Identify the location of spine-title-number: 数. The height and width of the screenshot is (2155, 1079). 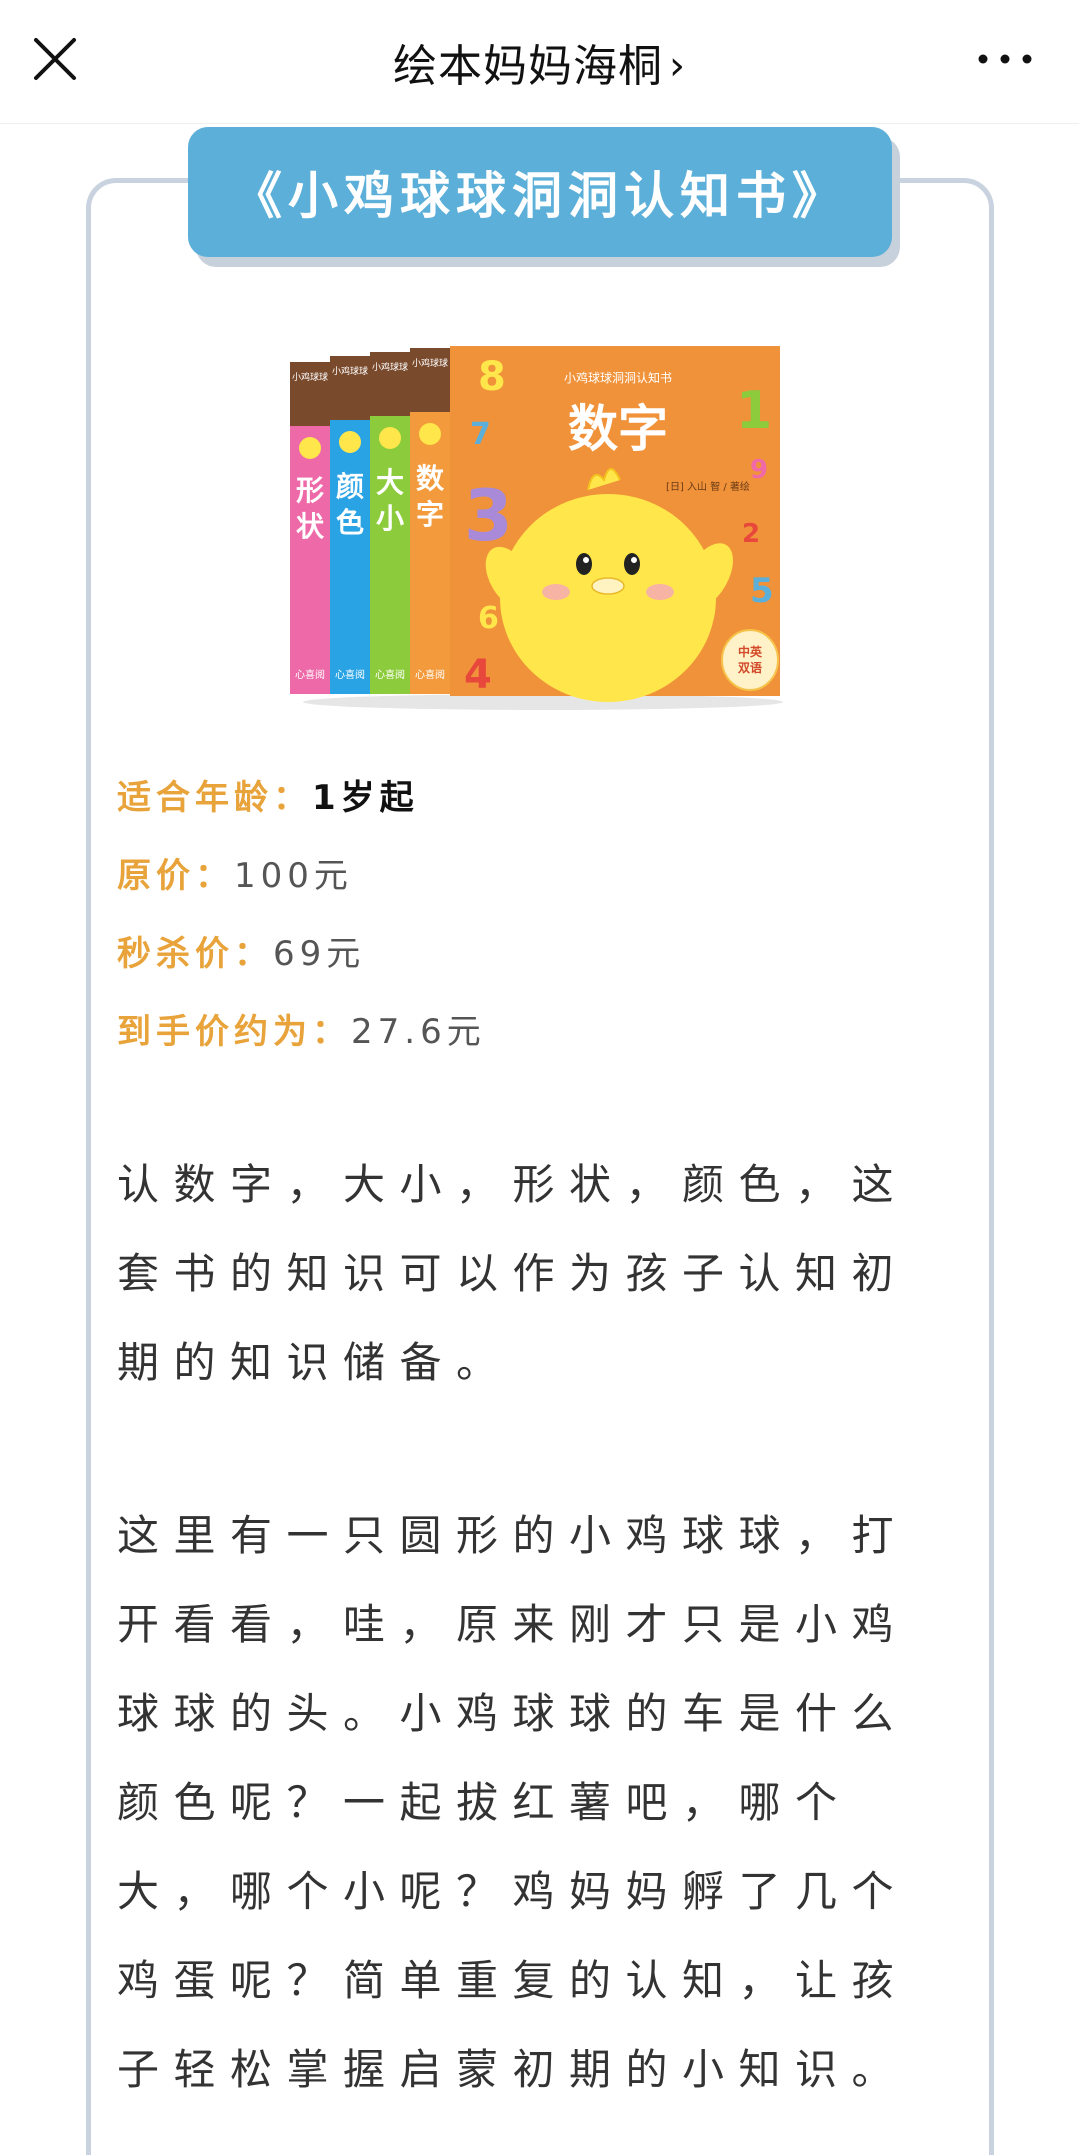
(430, 478).